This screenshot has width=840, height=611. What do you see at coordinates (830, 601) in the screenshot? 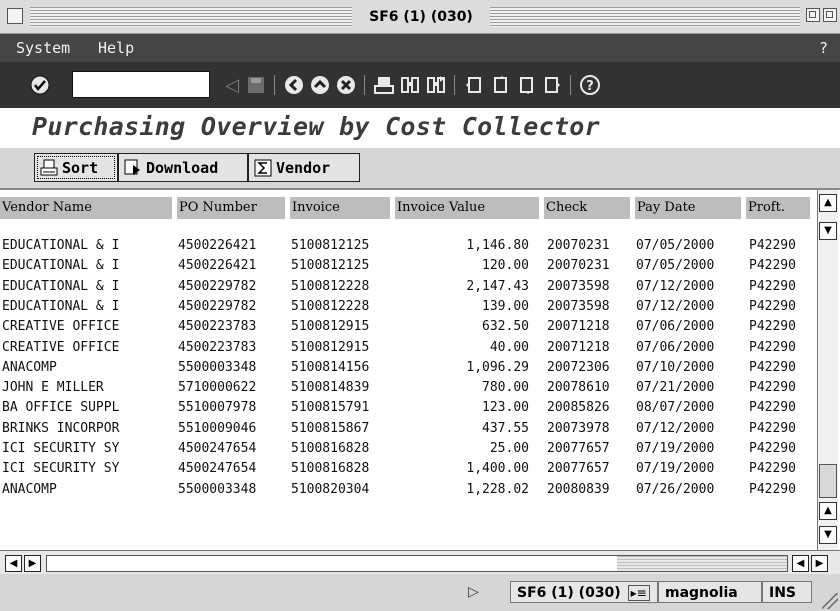
I see `resize-grip-icon` at bounding box center [830, 601].